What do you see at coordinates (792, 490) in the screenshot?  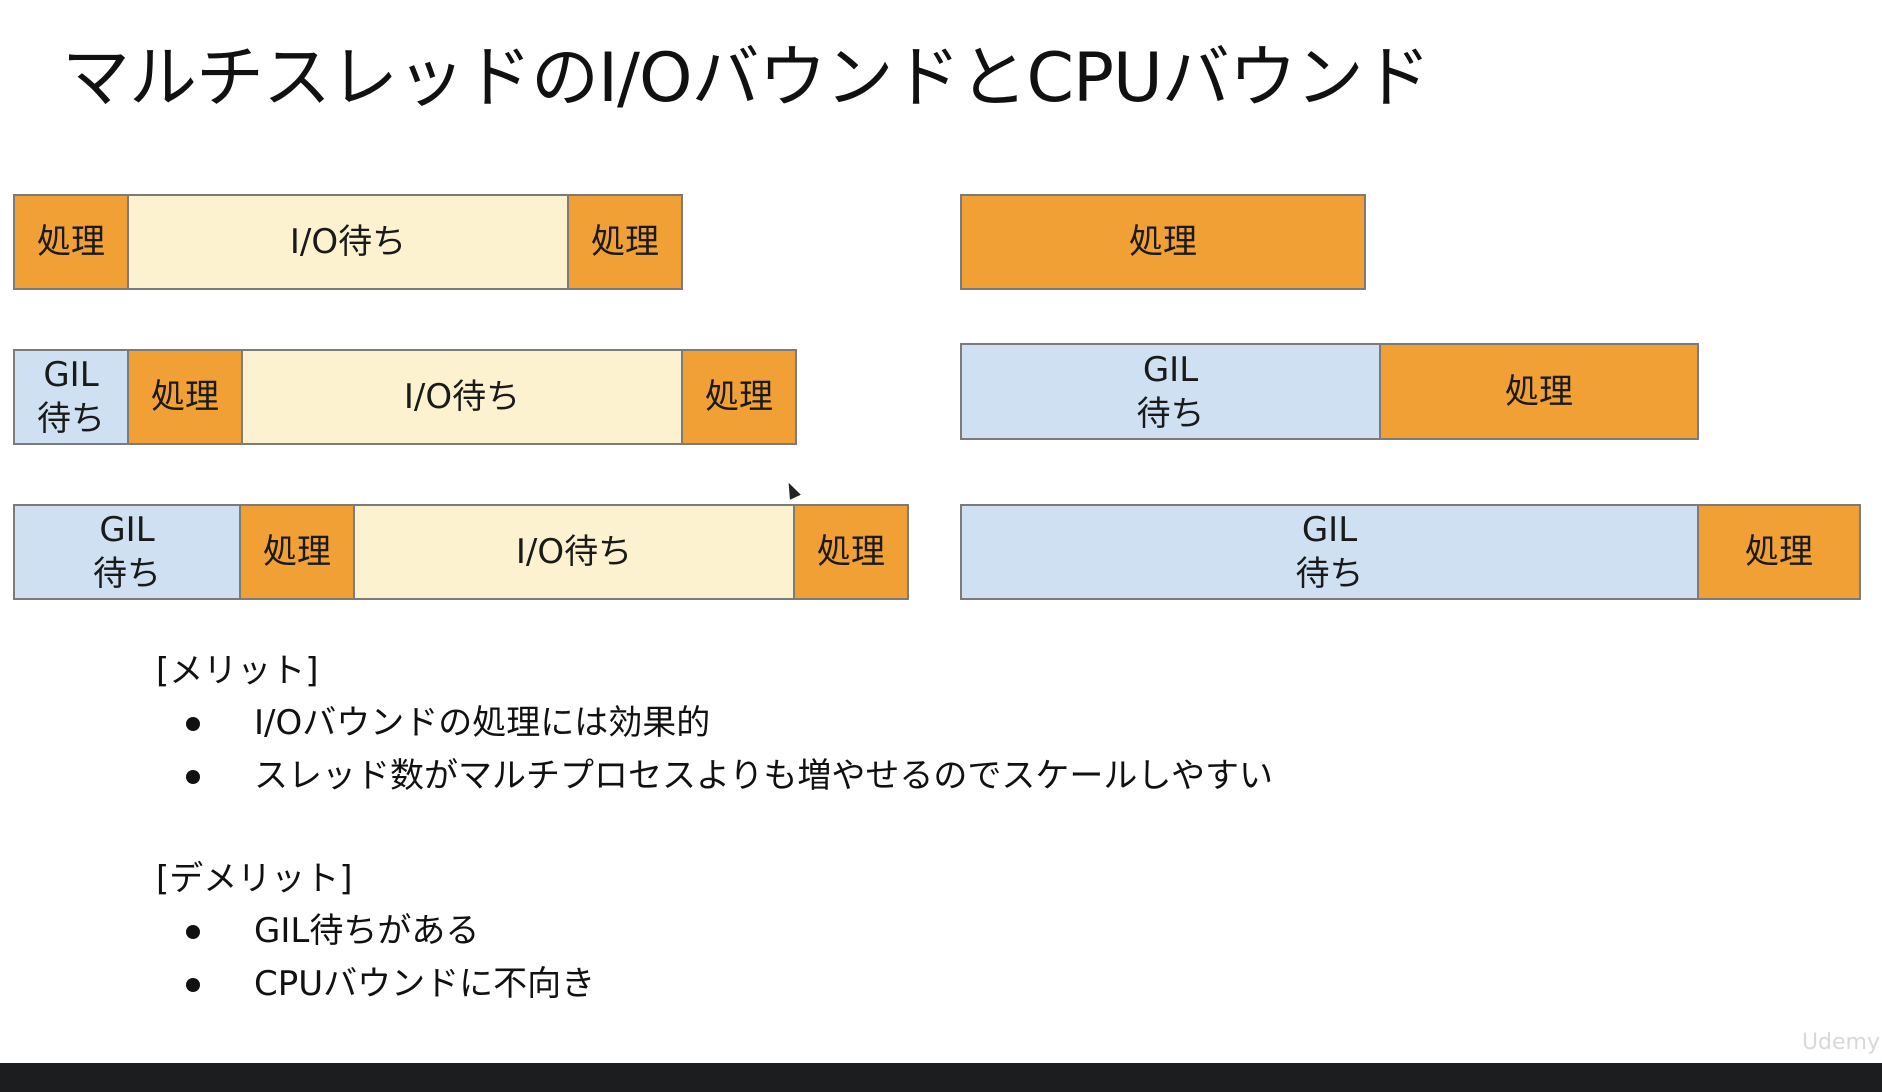 I see `mouse-cursor-icon` at bounding box center [792, 490].